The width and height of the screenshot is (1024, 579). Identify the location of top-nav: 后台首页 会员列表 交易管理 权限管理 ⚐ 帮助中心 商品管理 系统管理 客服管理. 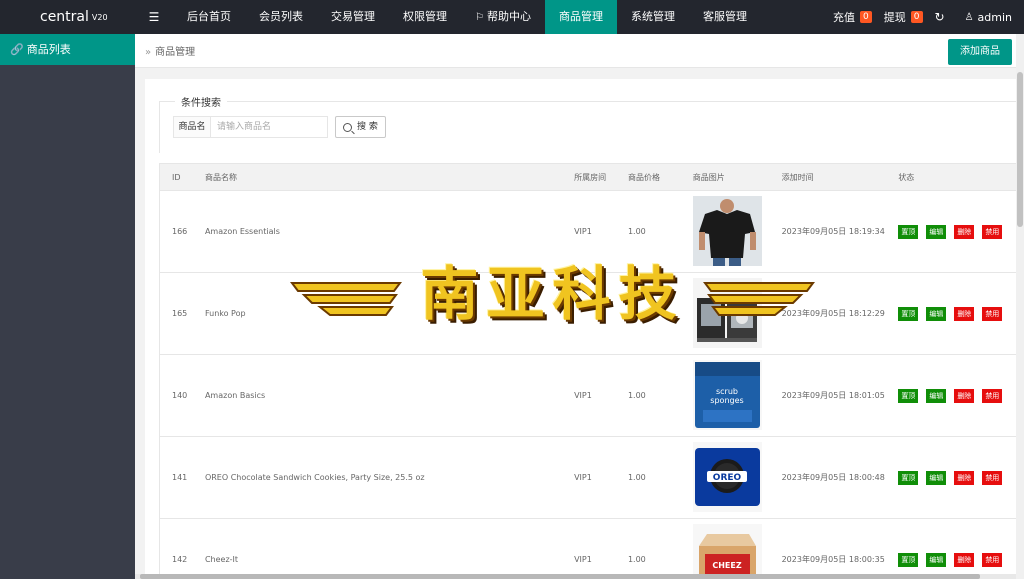
(467, 17).